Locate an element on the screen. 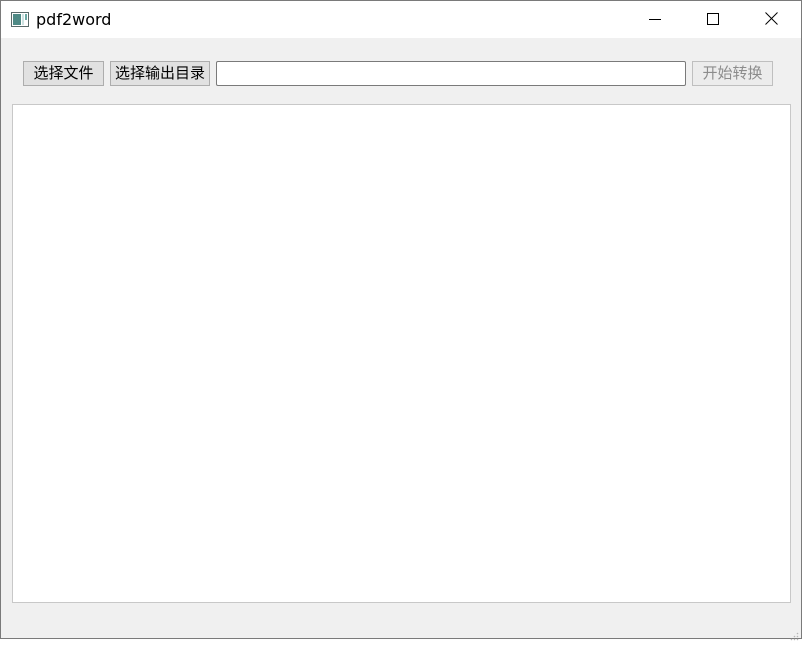 This screenshot has height=645, width=802. close-button is located at coordinates (771, 19).